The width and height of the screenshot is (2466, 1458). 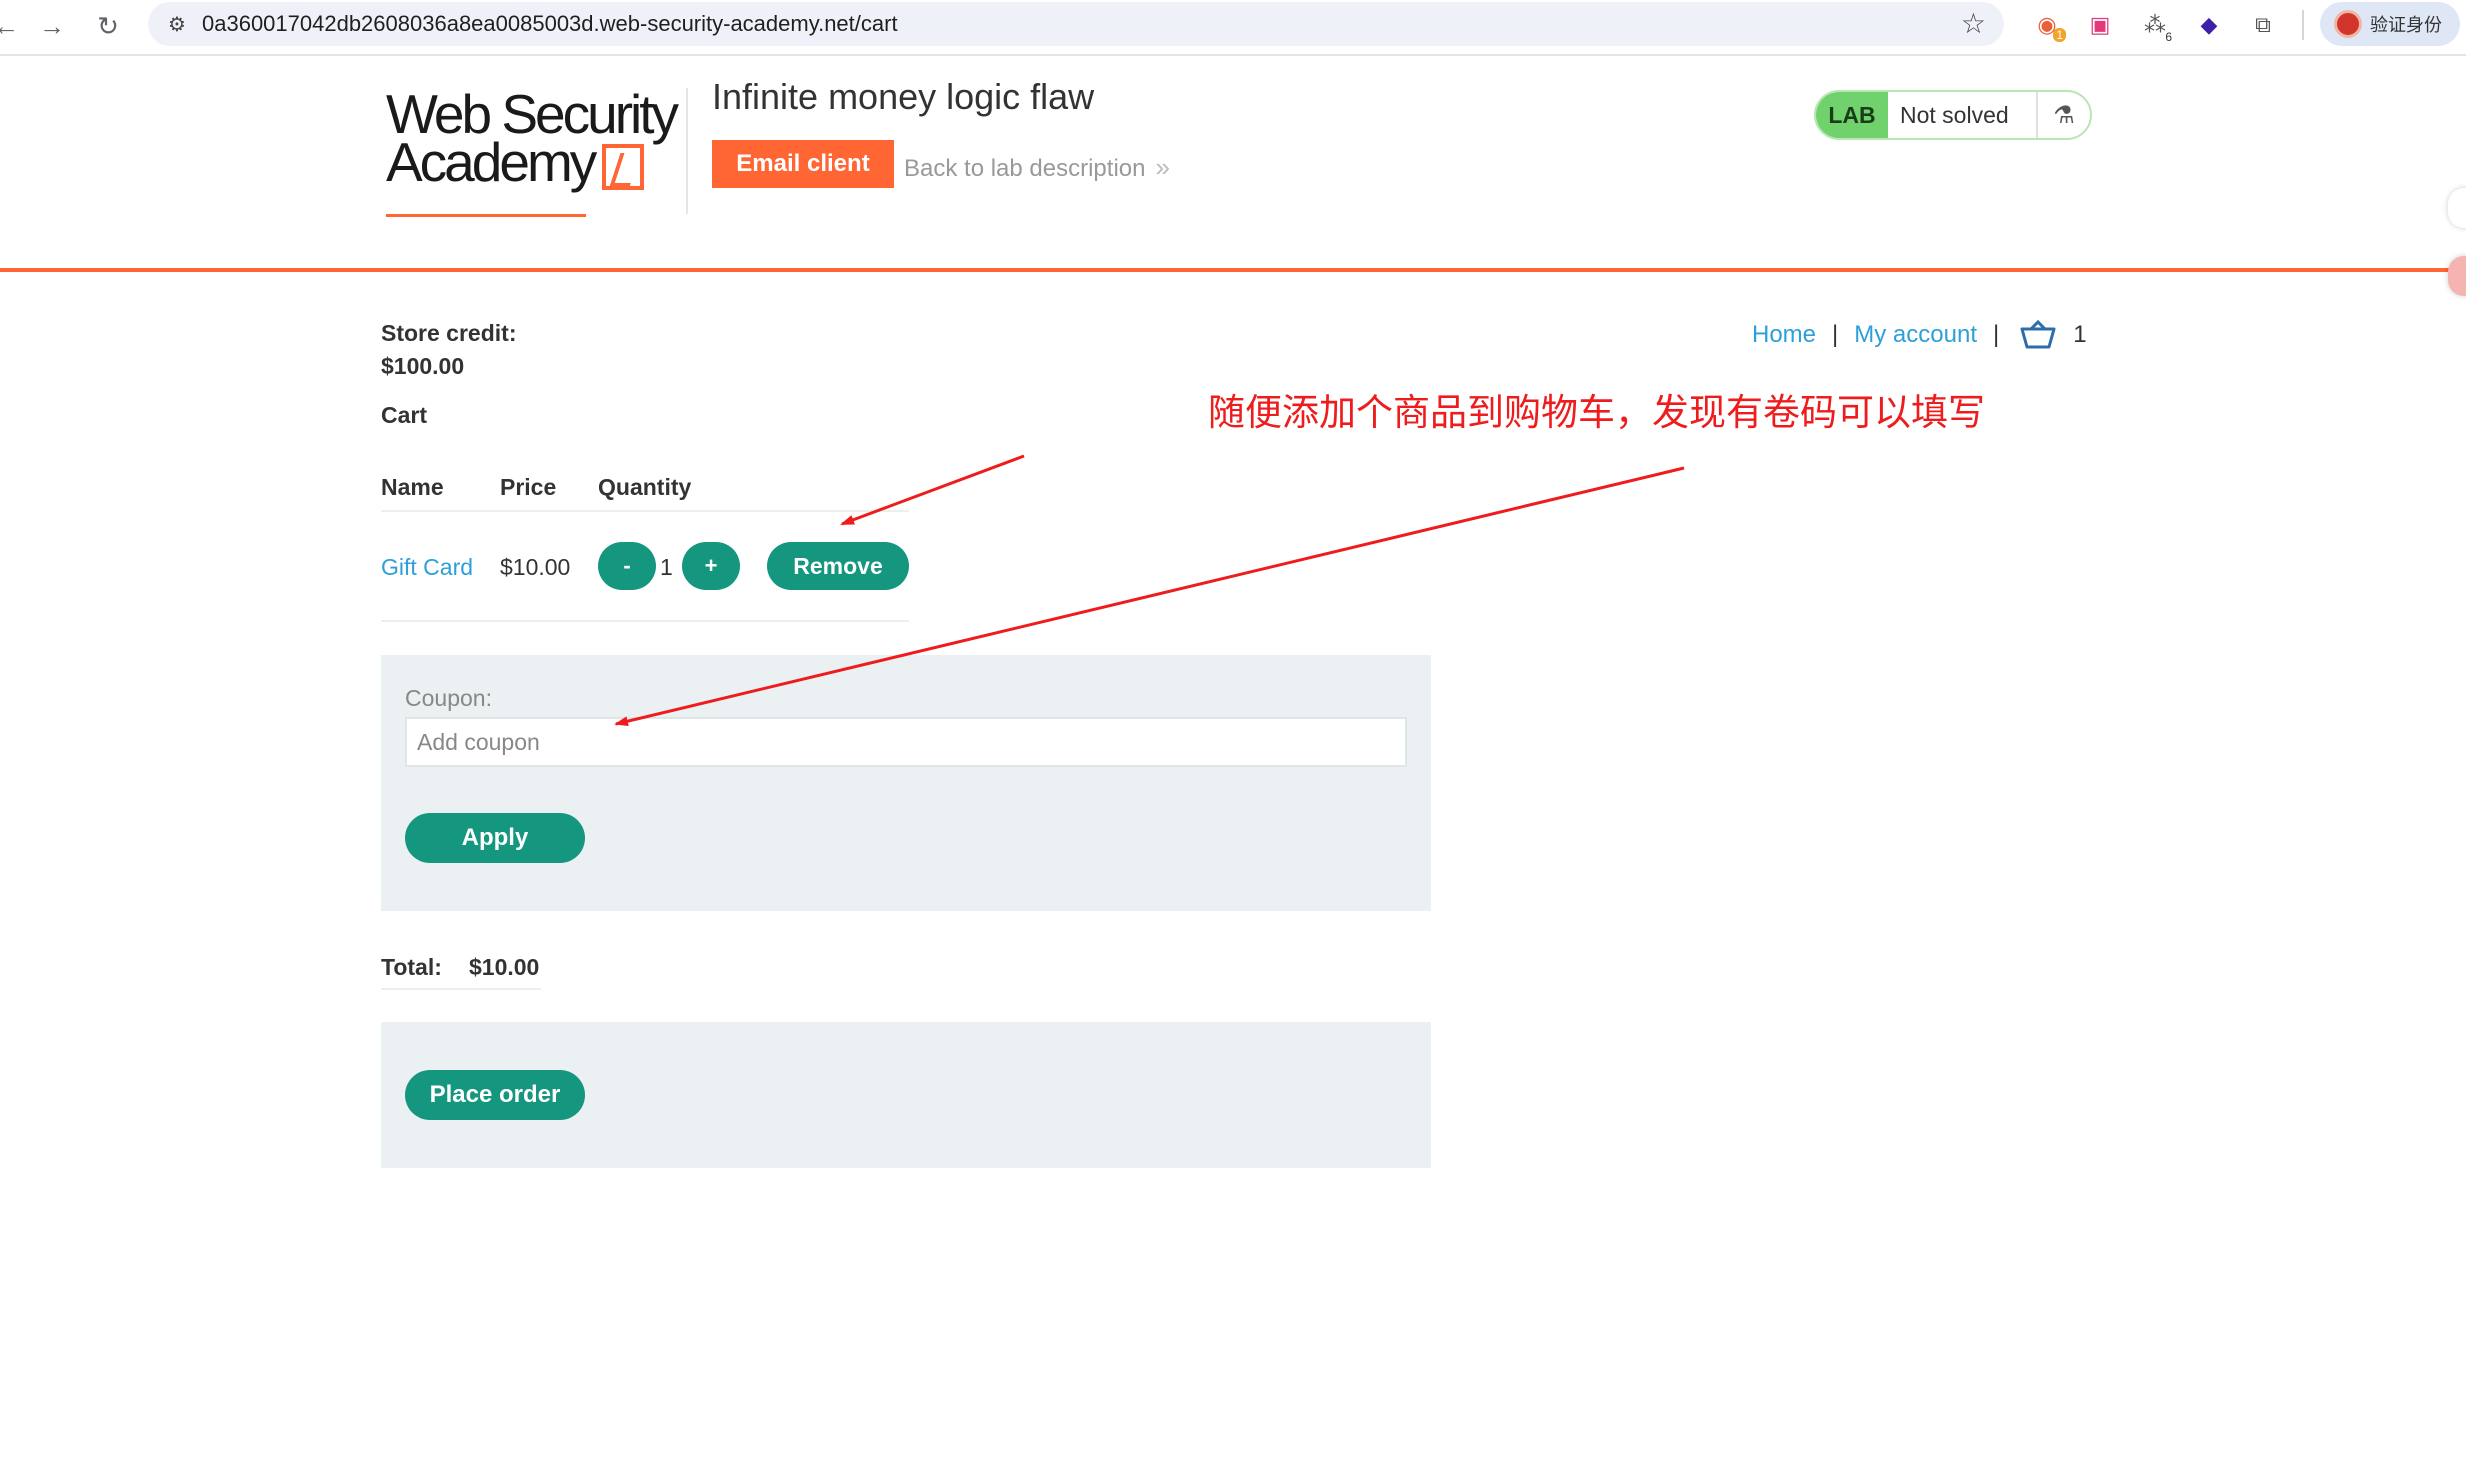 I want to click on back-arrow-icon: ←, so click(x=13, y=26).